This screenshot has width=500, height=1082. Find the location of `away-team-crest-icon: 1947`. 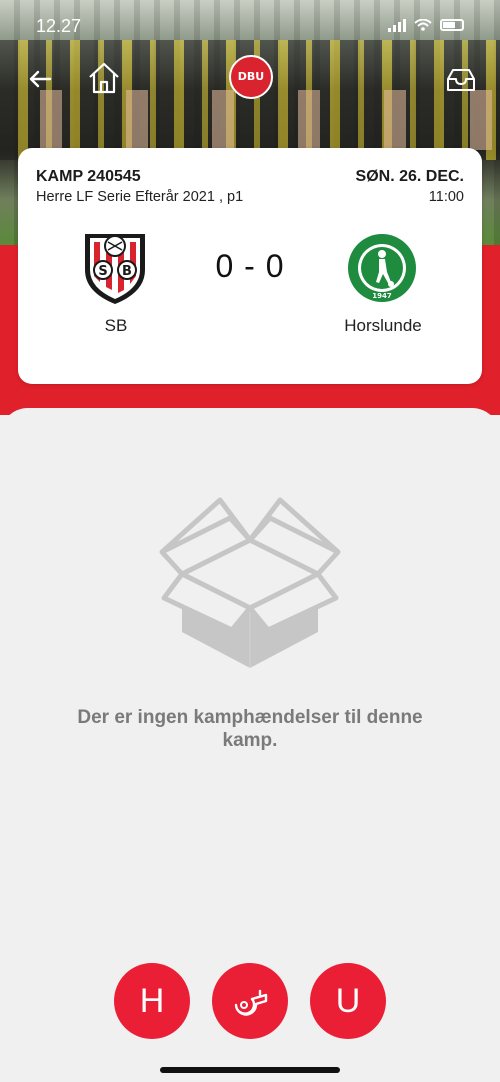

away-team-crest-icon: 1947 is located at coordinates (382, 268).